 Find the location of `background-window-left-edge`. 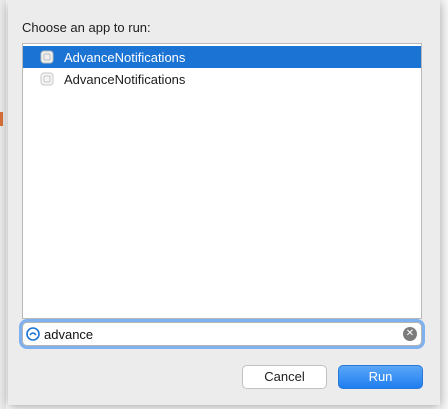

background-window-left-edge is located at coordinates (3, 204).